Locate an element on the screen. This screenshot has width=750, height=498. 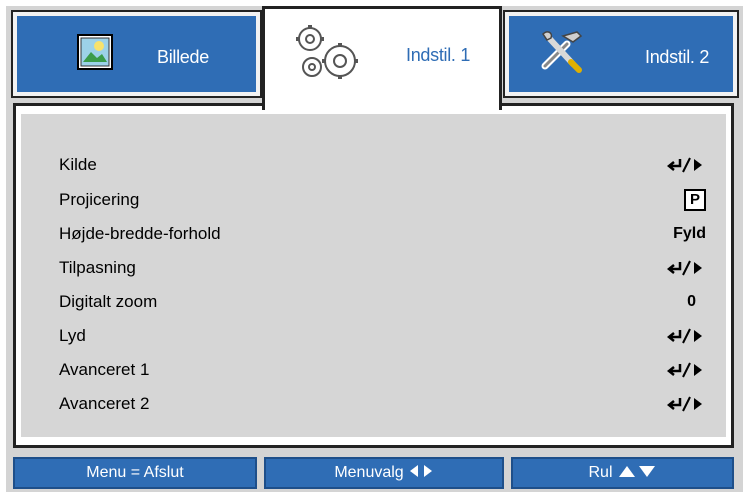
tab-indstil-2: Indstil. 2 is located at coordinates (621, 54).